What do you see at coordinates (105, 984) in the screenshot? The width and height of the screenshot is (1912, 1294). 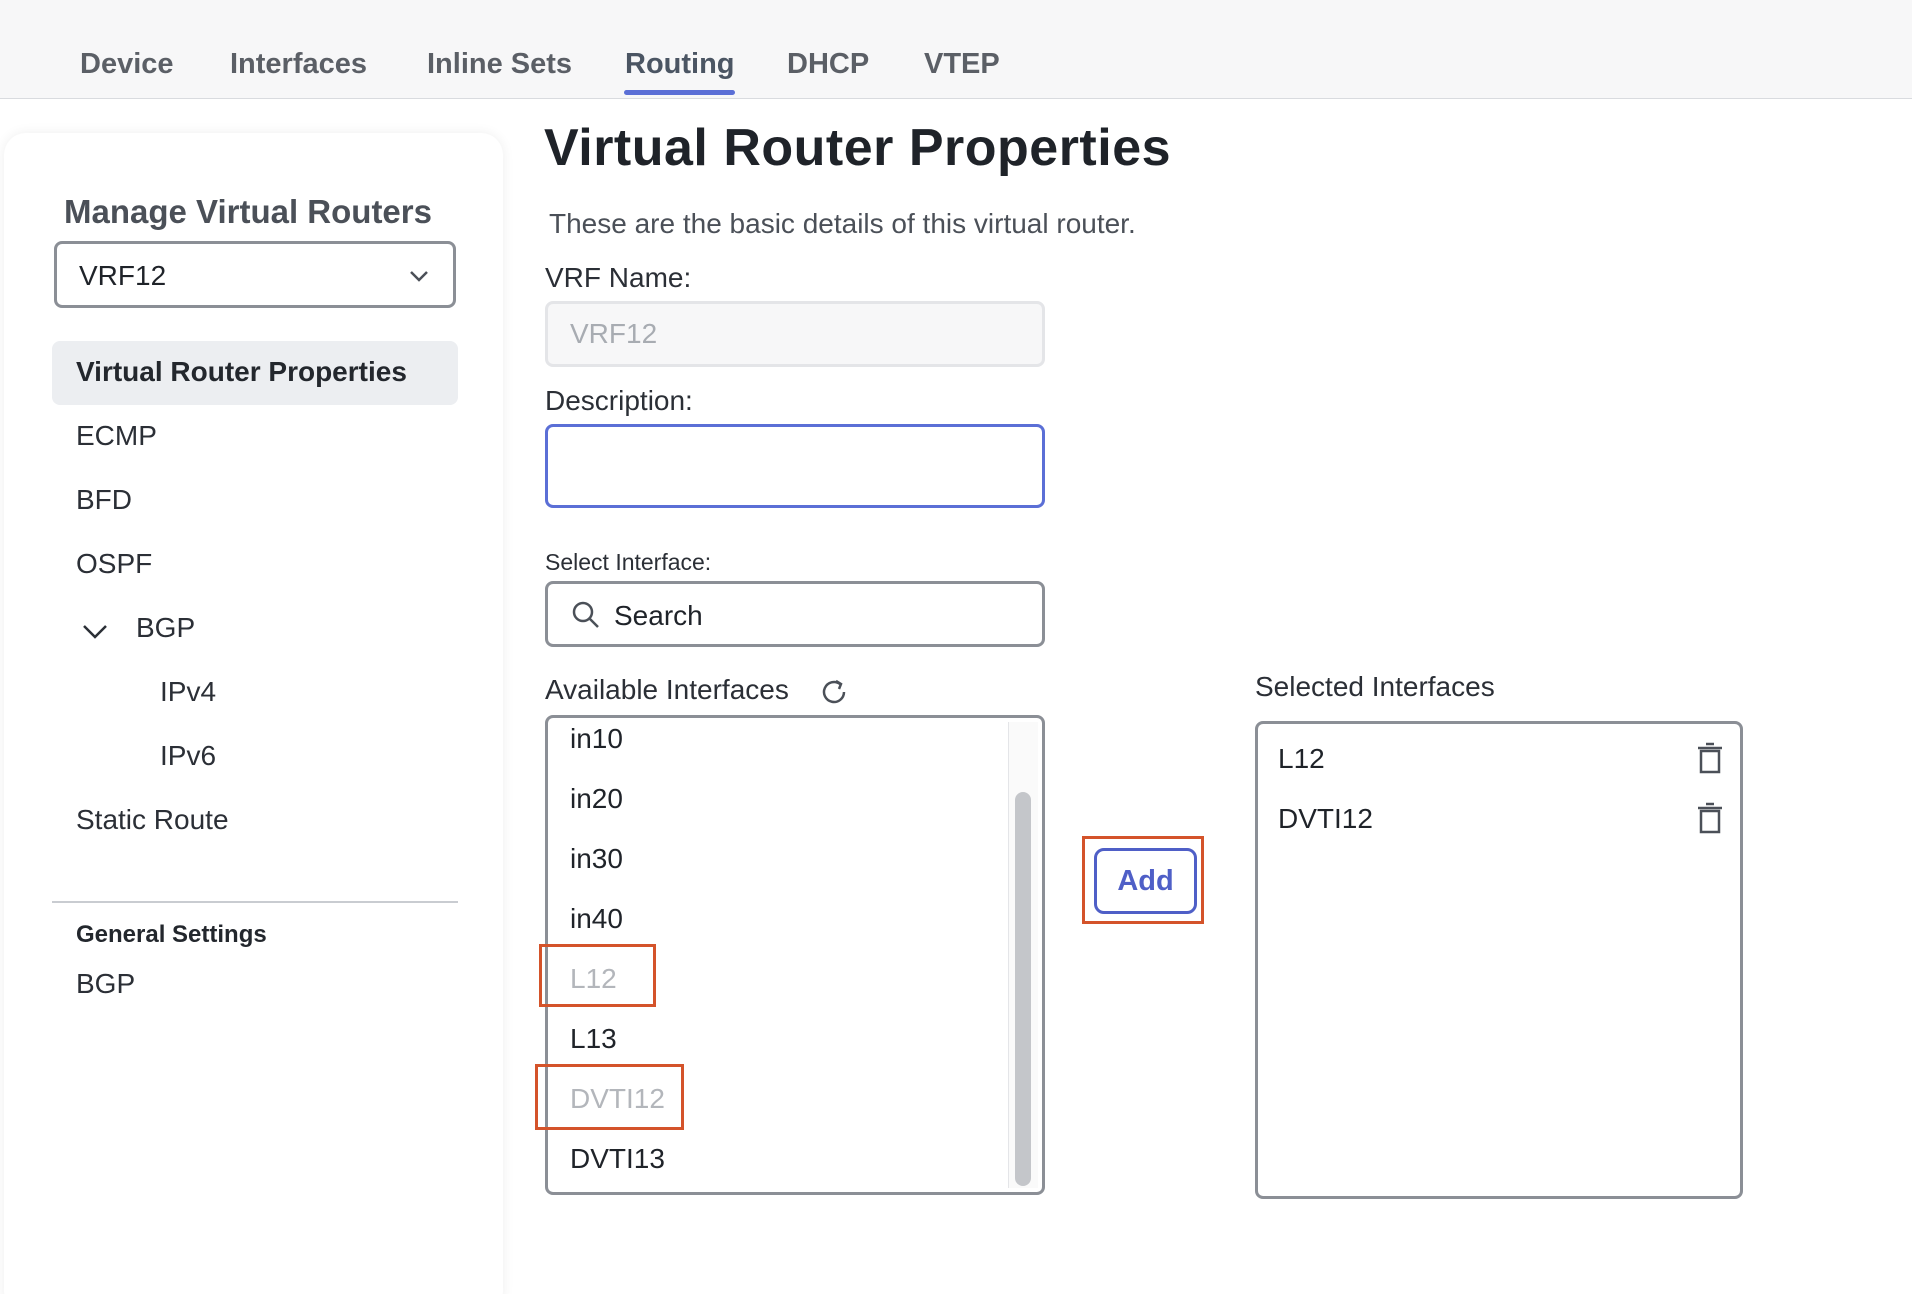 I see `sidebar-item-general-bgp: BGP` at bounding box center [105, 984].